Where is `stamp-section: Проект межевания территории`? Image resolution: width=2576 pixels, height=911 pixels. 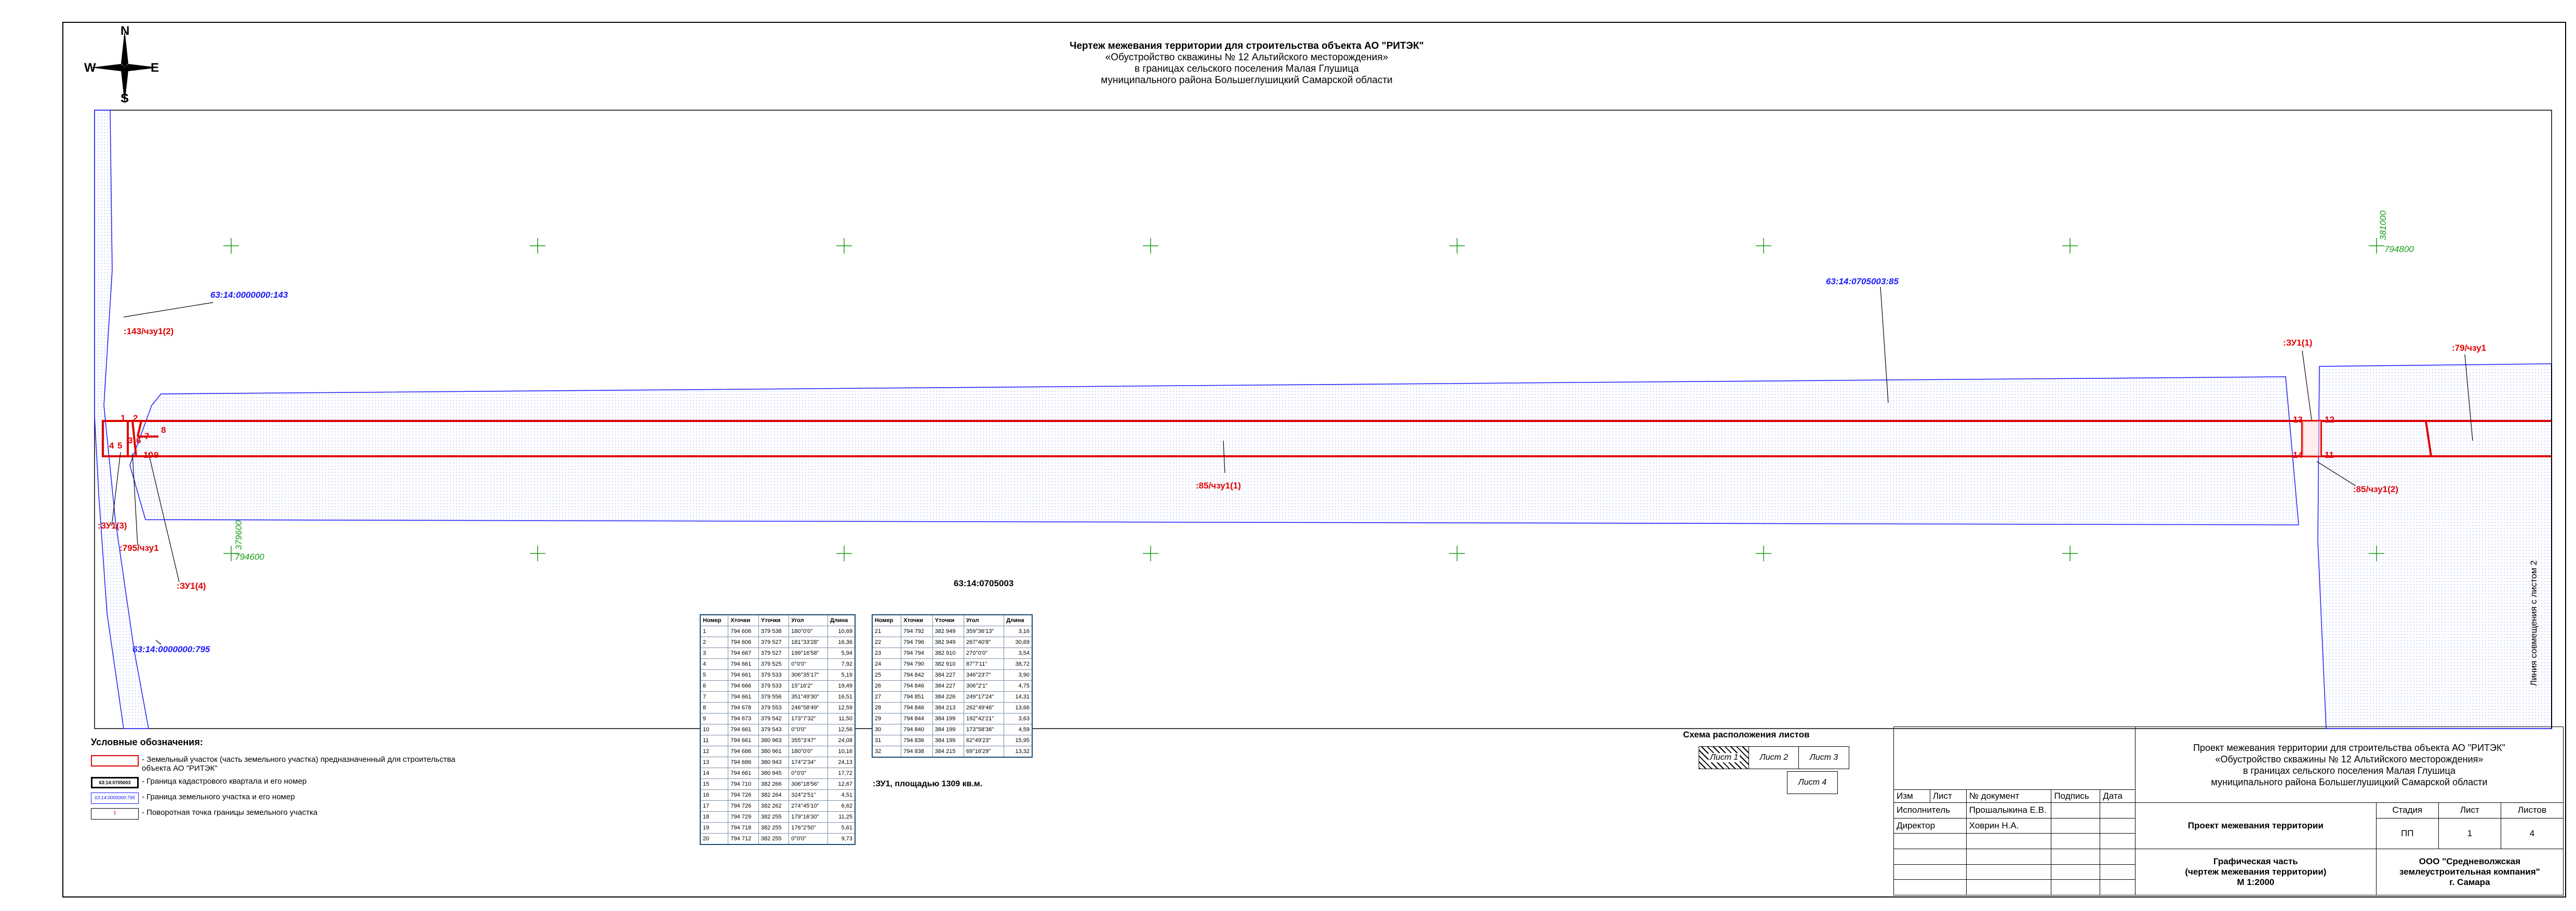 stamp-section: Проект межевания территории is located at coordinates (2255, 826).